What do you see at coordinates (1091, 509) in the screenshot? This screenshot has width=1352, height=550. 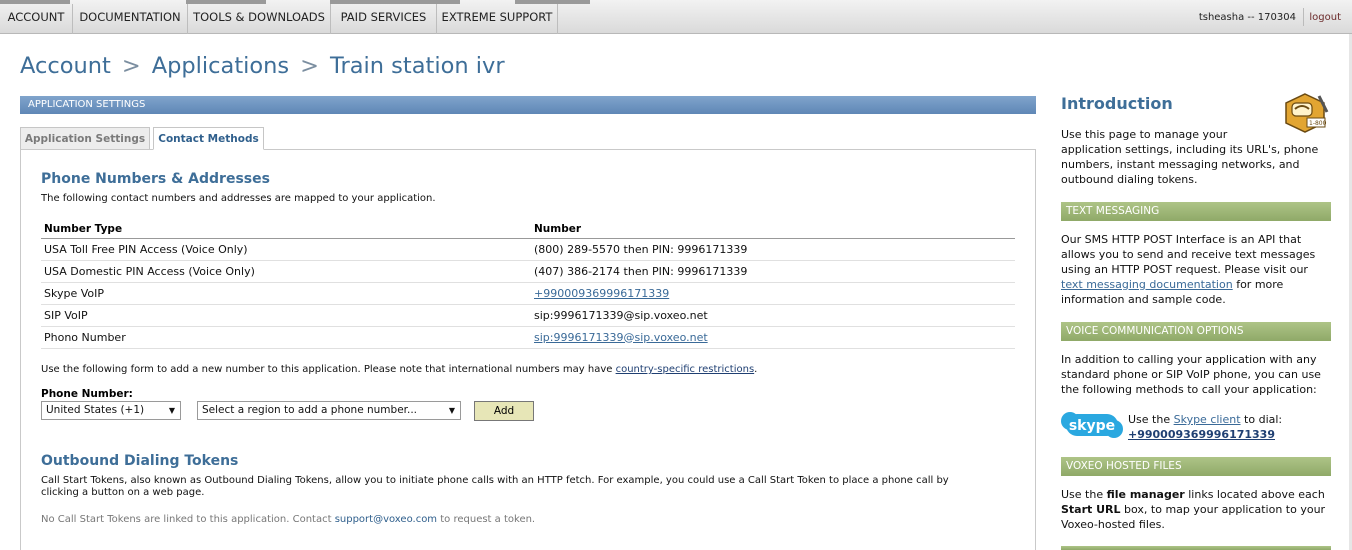 I see `start-url-term: Start URL` at bounding box center [1091, 509].